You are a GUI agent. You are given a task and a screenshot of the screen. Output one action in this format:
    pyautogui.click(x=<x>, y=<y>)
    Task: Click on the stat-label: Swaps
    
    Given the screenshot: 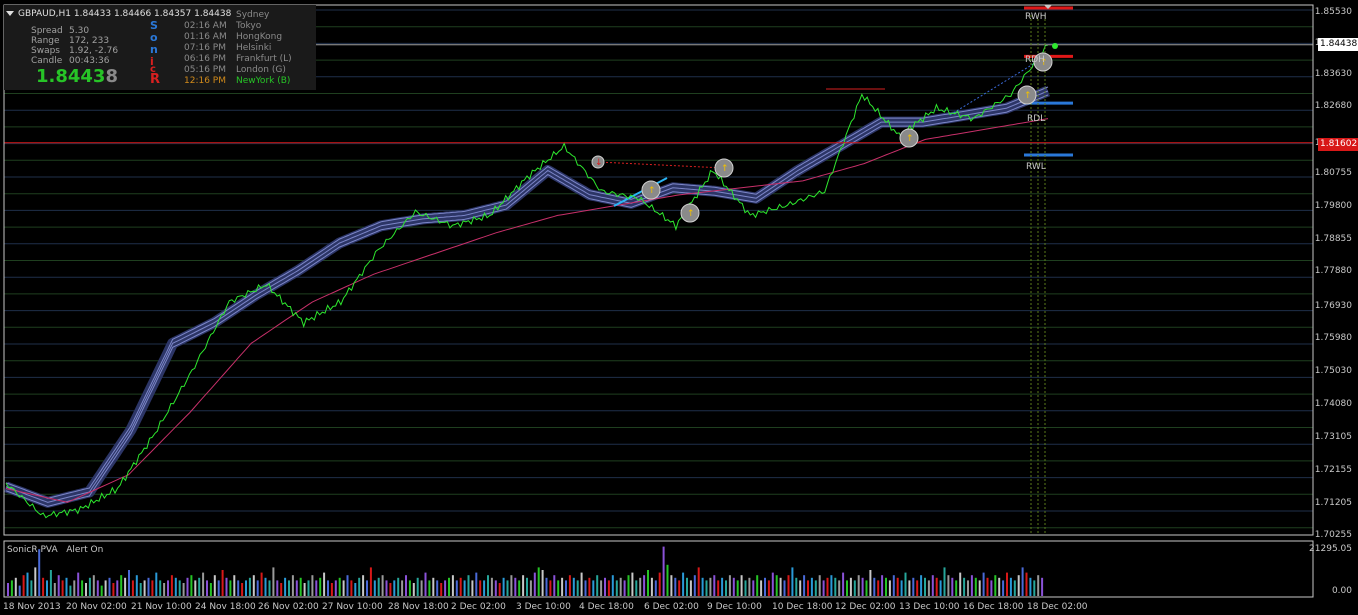 What is the action you would take?
    pyautogui.click(x=45, y=51)
    